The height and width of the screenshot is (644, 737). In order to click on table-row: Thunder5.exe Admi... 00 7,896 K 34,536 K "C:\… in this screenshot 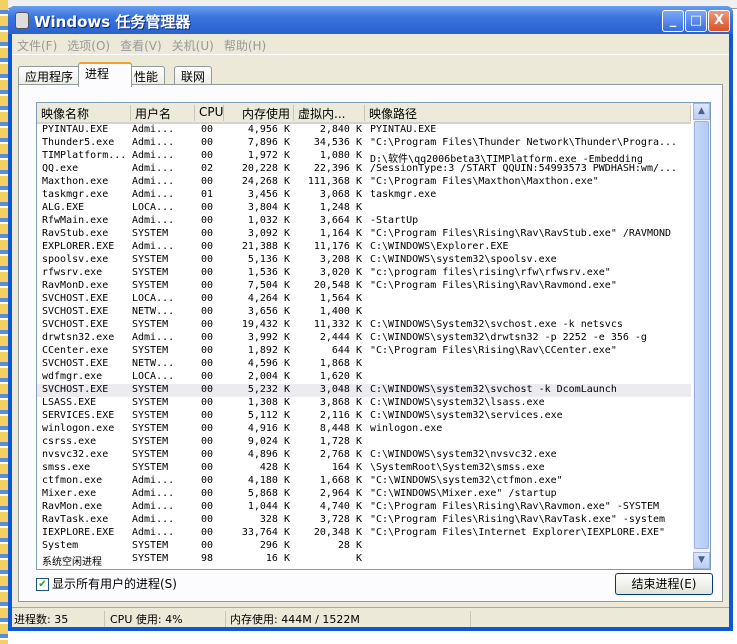, I will do `click(364, 143)`.